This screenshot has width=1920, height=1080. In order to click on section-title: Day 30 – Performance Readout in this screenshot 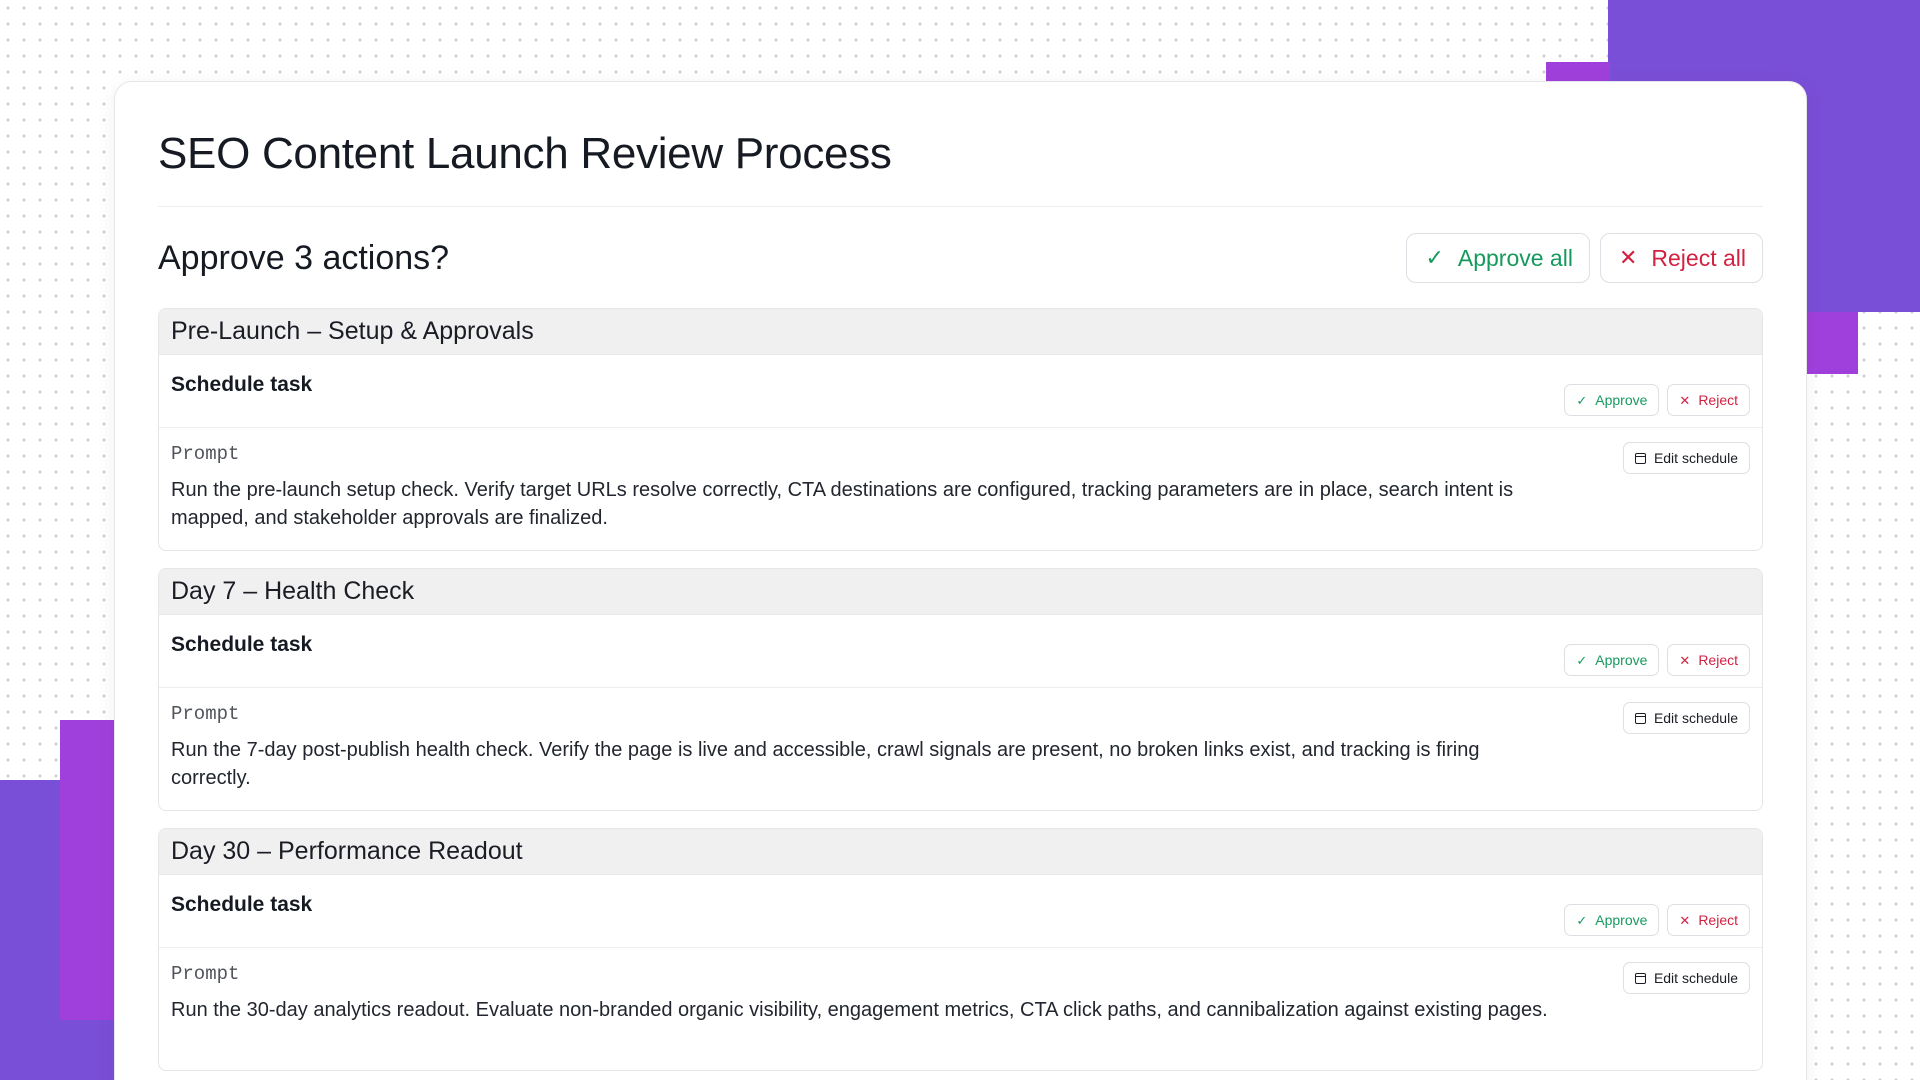, I will do `click(960, 852)`.